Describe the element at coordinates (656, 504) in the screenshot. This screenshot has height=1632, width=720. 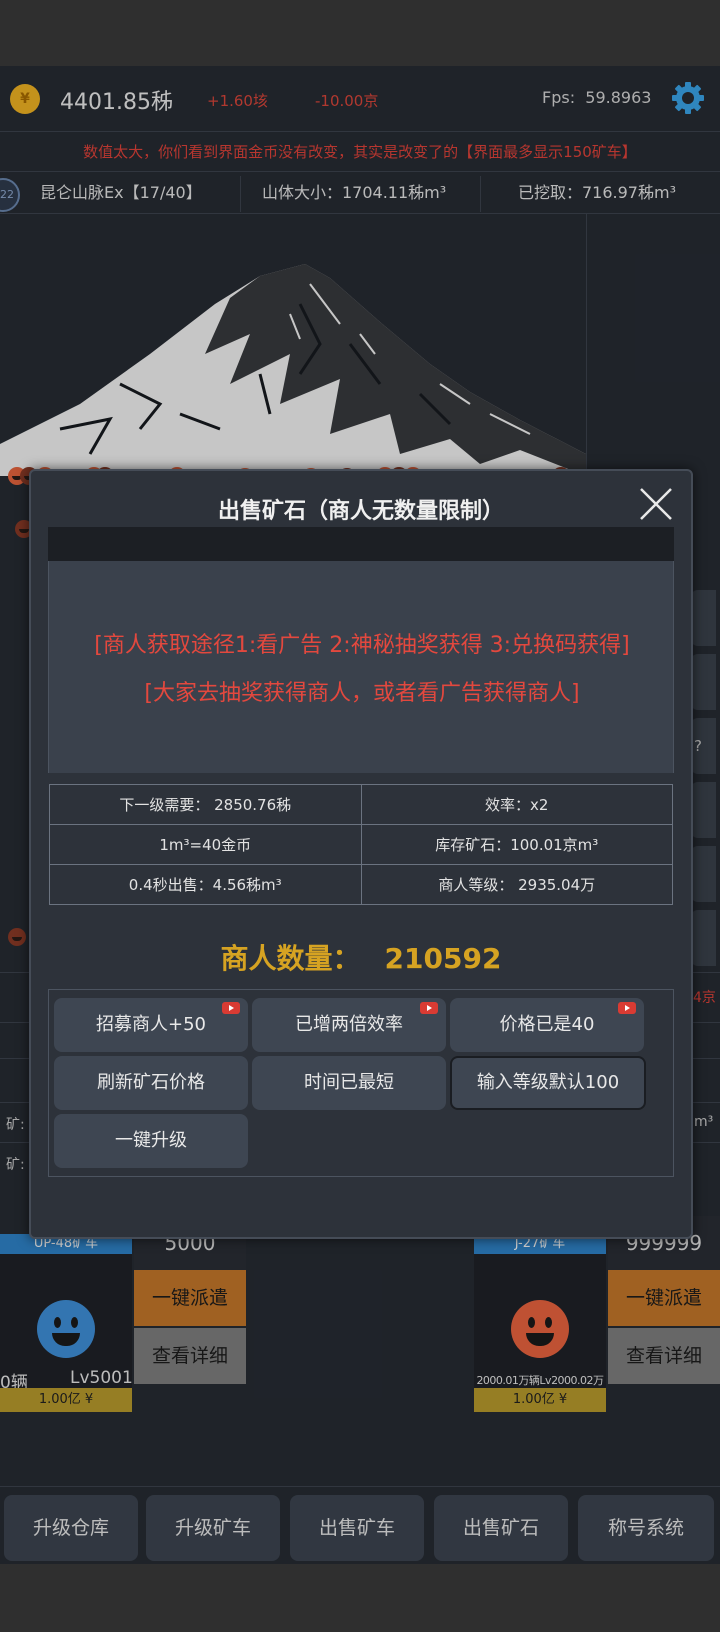
I see `close-icon` at that location.